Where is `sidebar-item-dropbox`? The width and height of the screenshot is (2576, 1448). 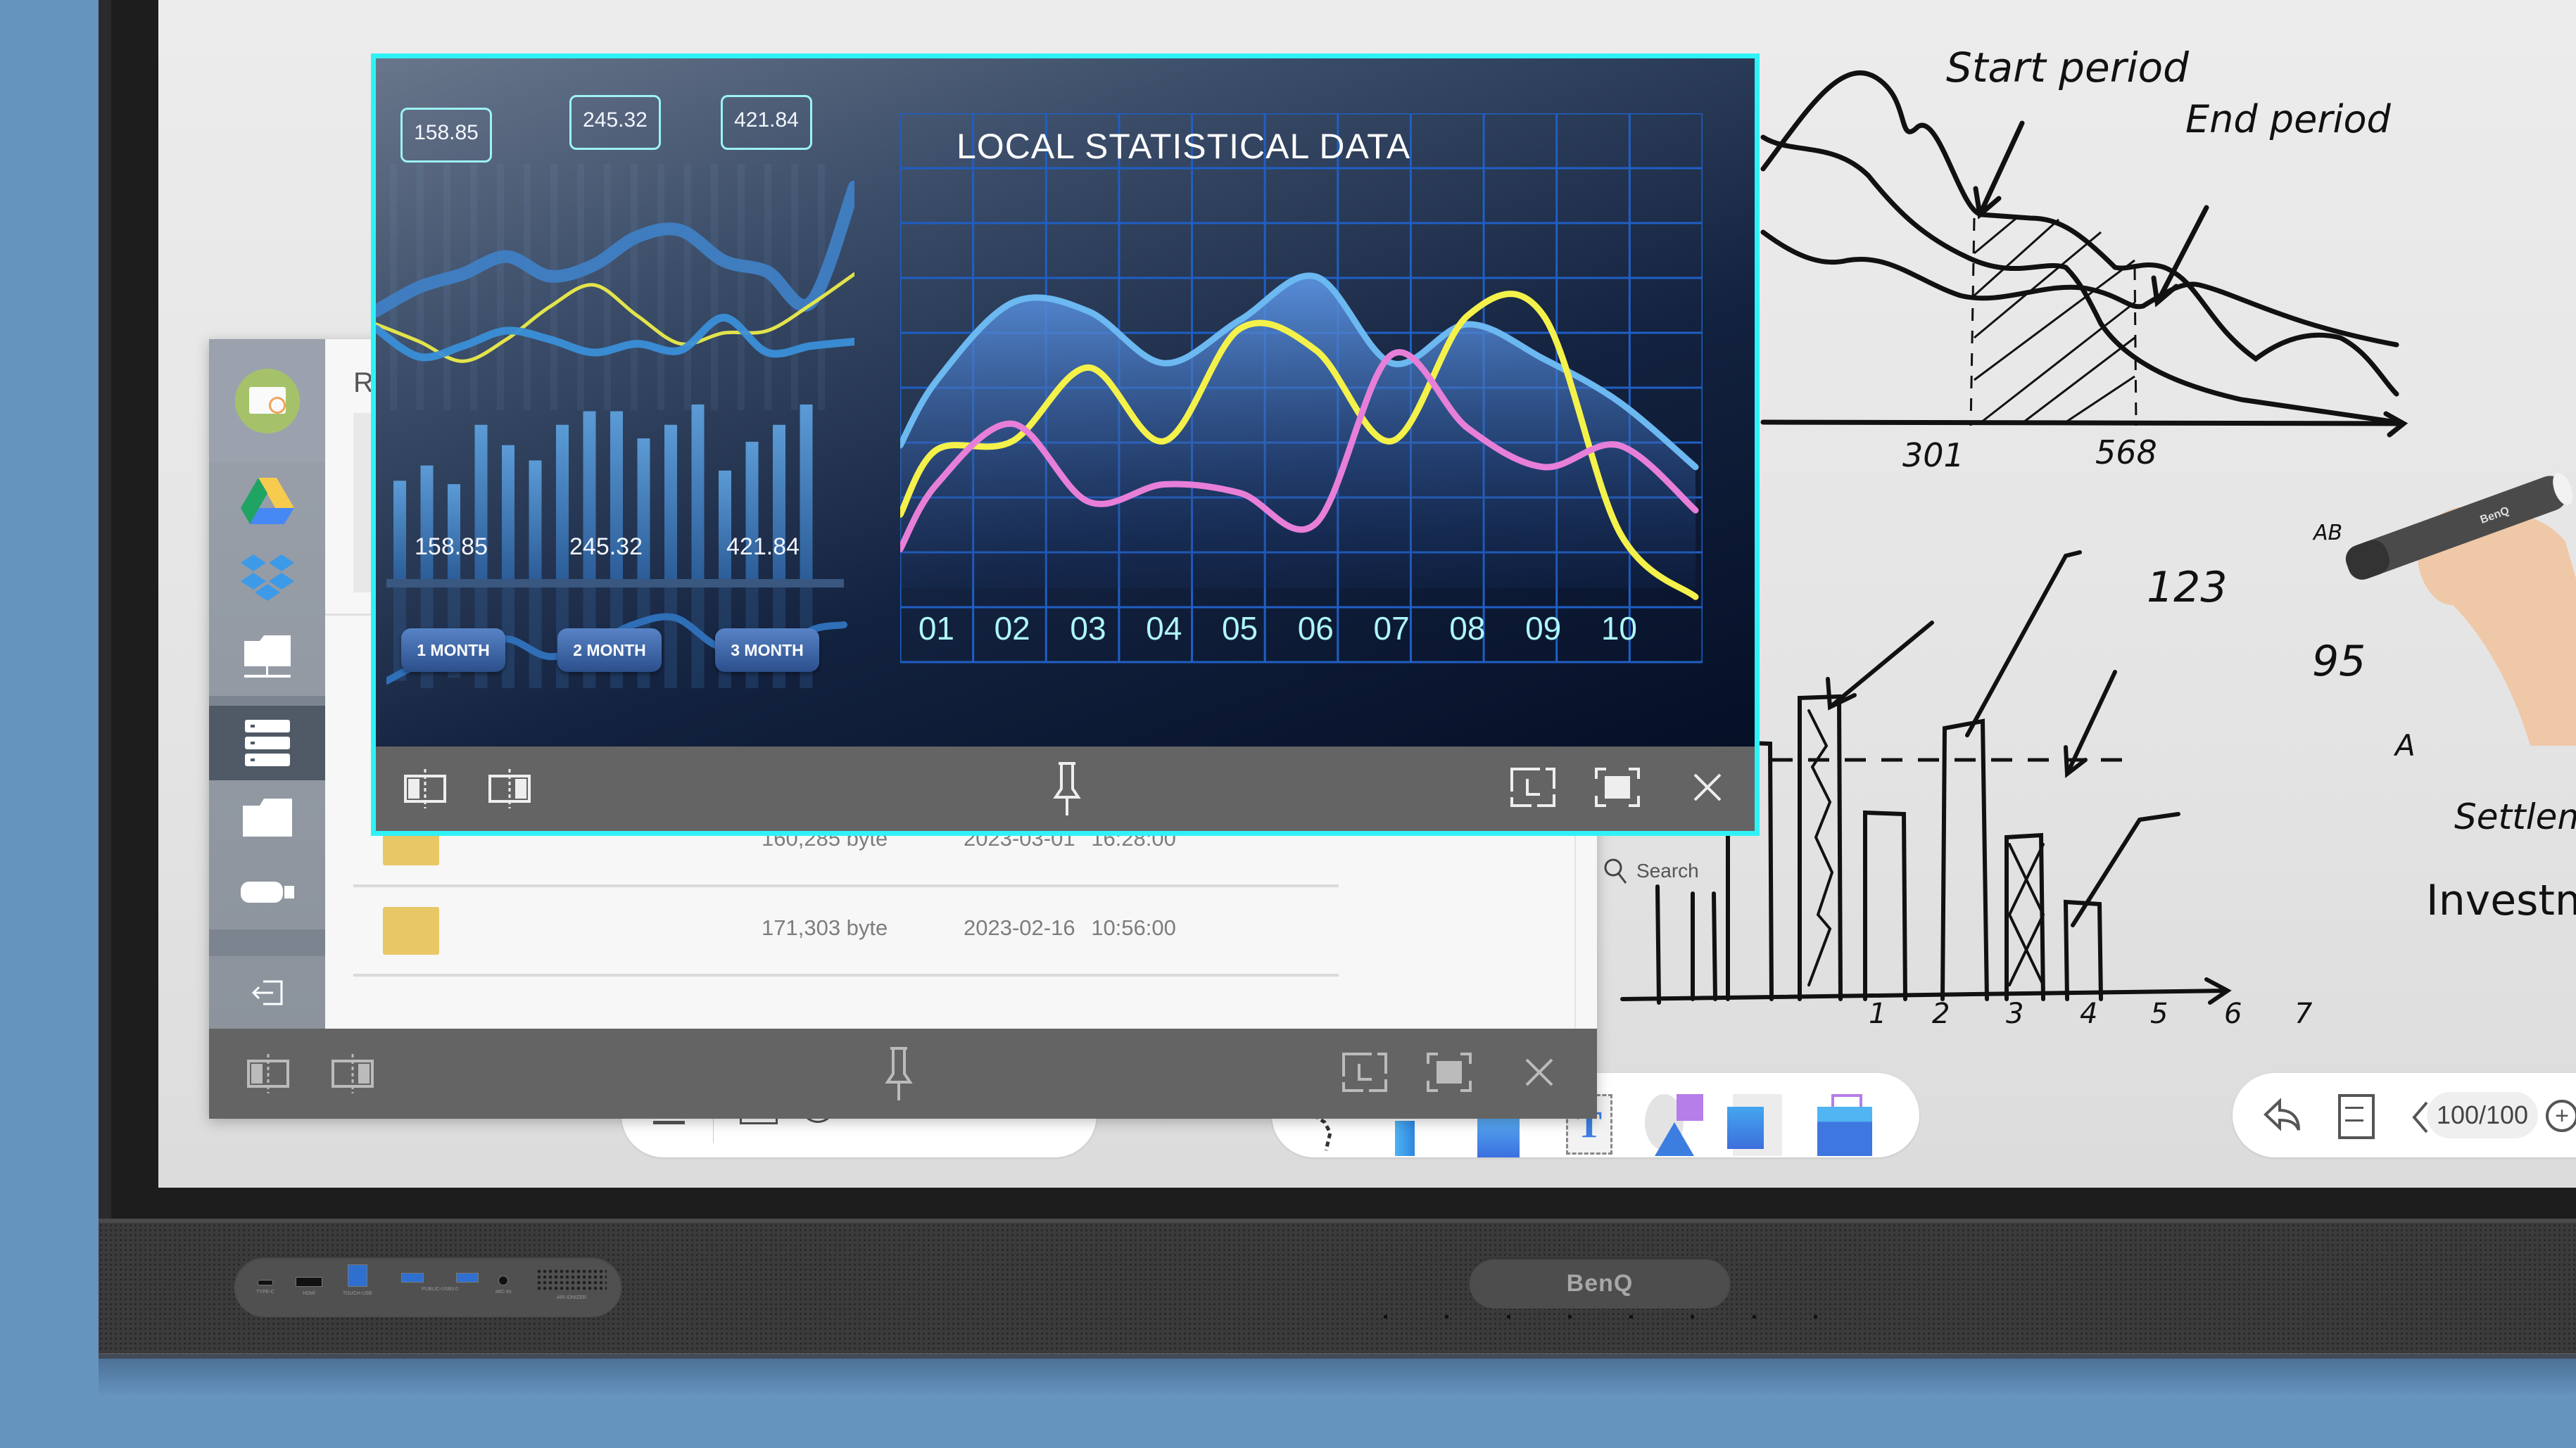
sidebar-item-dropbox is located at coordinates (267, 578).